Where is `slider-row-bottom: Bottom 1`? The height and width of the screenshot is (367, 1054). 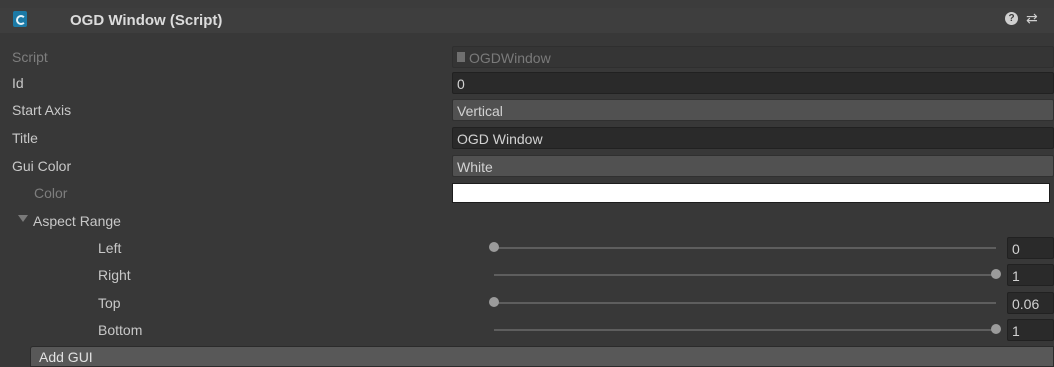
slider-row-bottom: Bottom 1 is located at coordinates (527, 330).